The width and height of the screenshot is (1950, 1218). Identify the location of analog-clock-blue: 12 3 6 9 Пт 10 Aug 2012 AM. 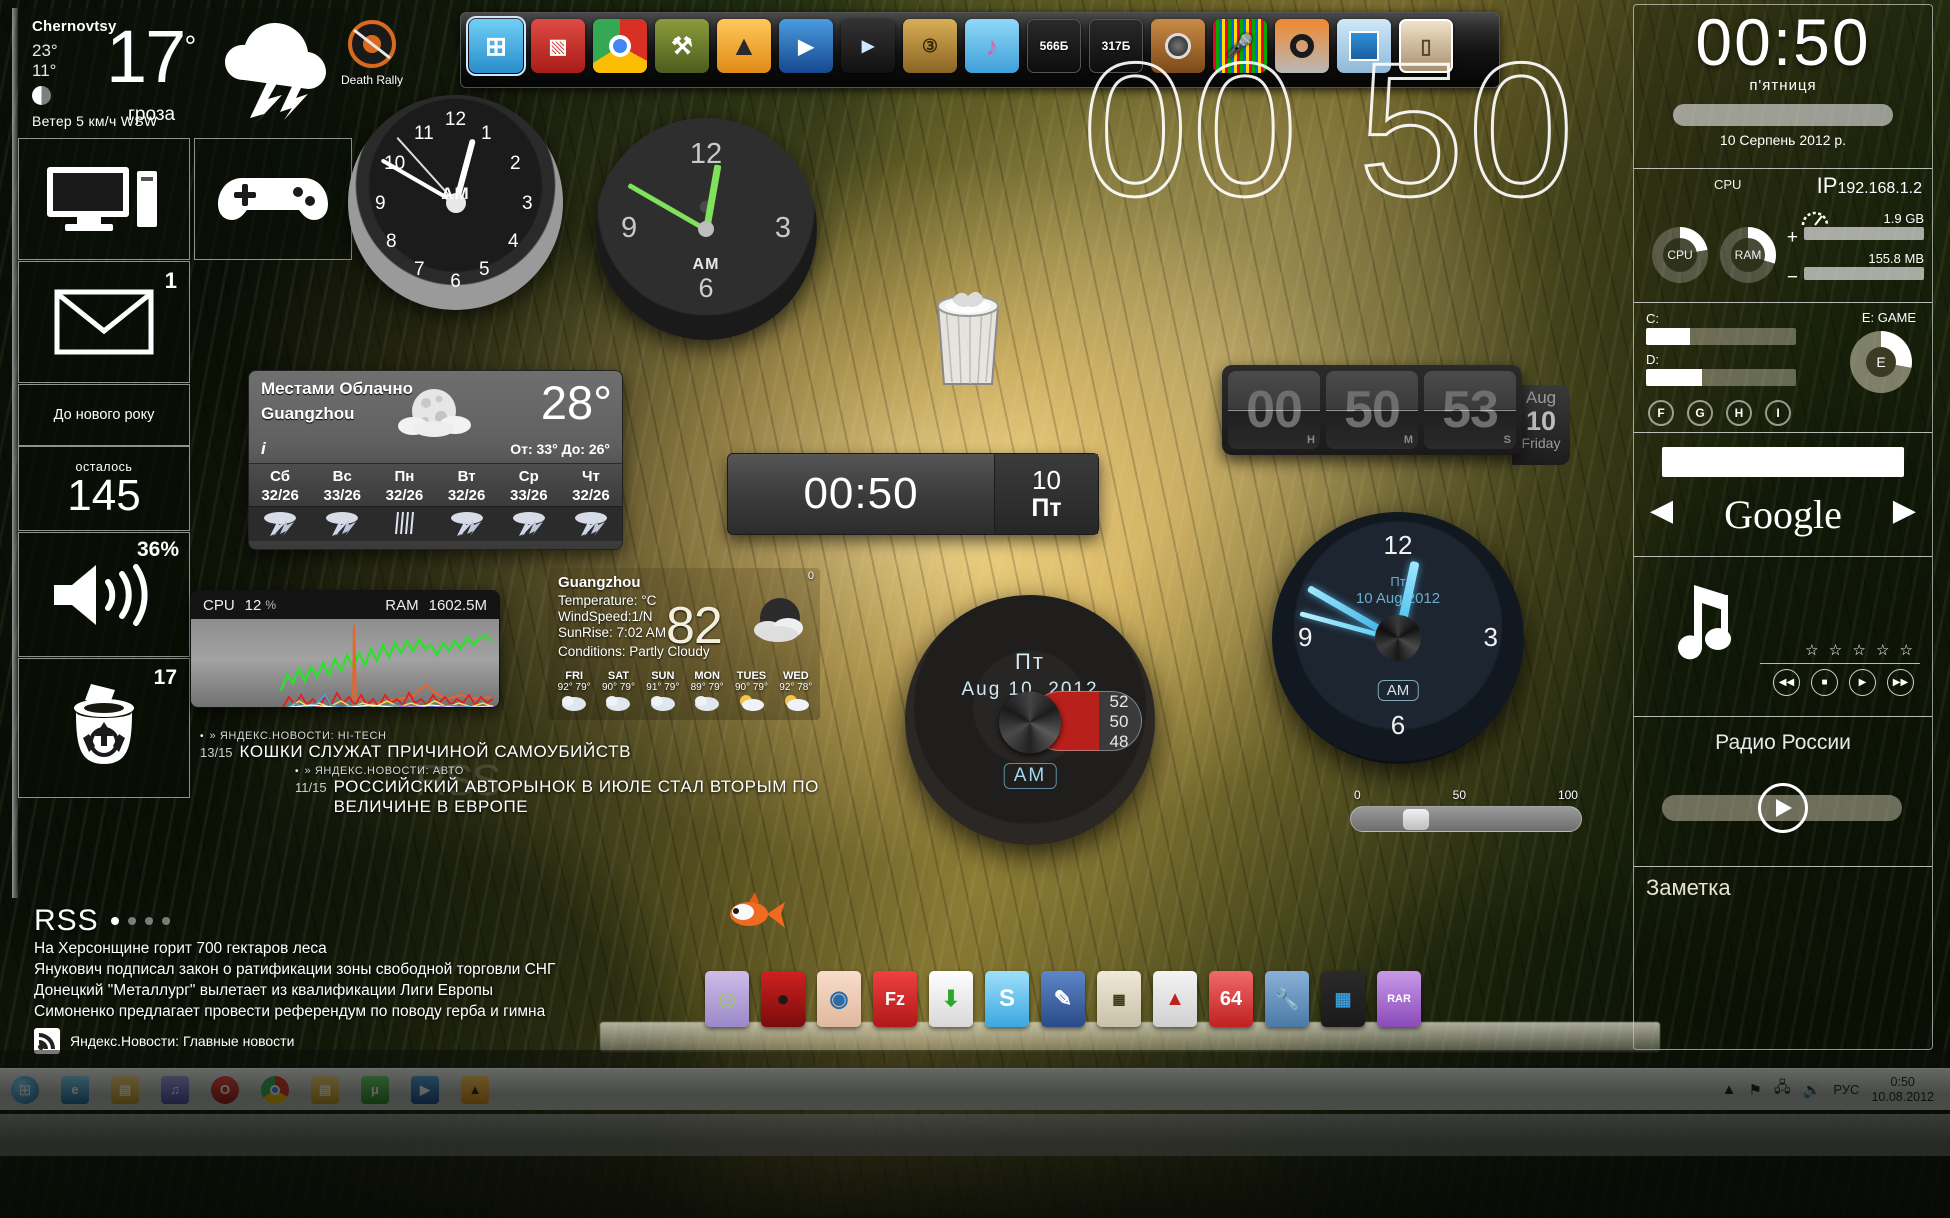
(1398, 638).